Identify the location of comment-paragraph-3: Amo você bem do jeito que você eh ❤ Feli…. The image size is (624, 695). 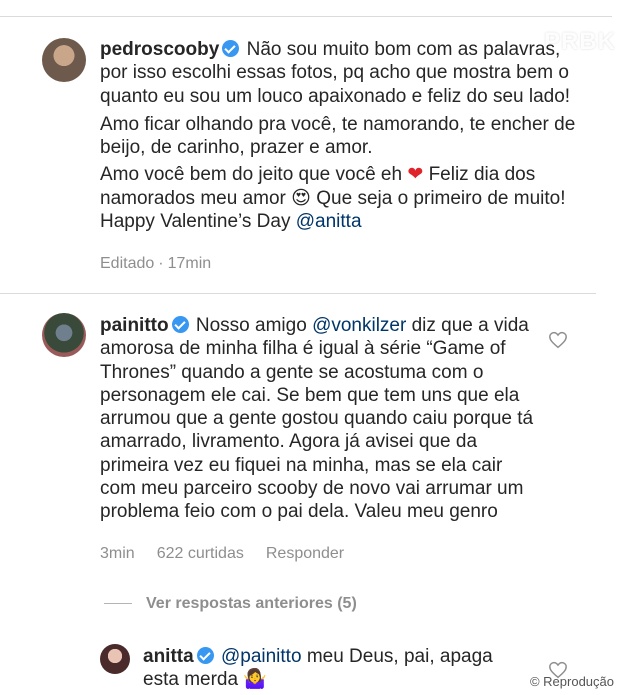
(340, 198).